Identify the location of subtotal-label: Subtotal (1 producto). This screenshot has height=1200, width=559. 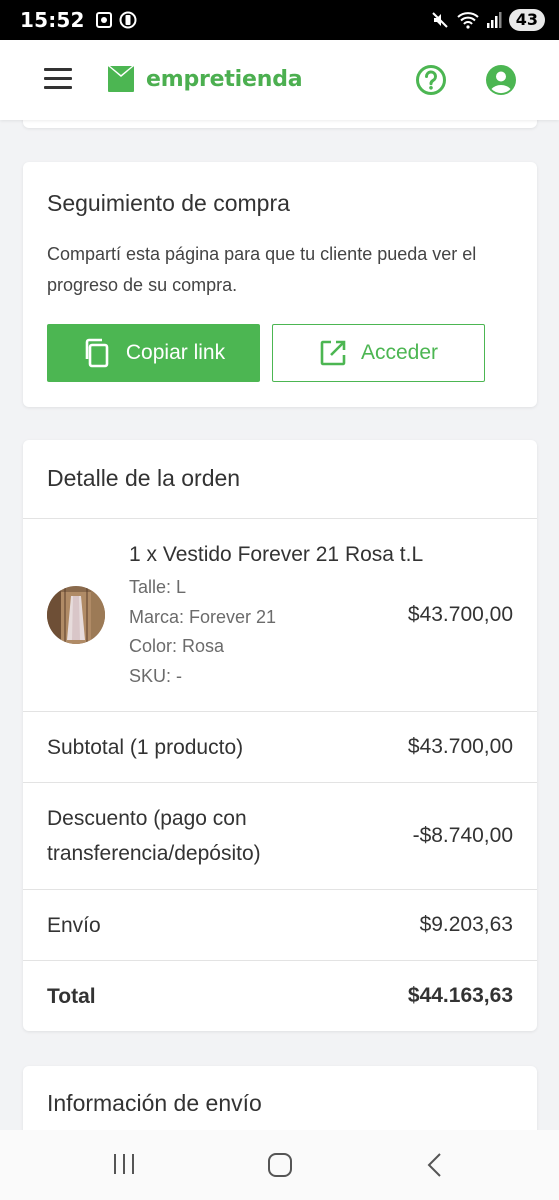
(145, 747).